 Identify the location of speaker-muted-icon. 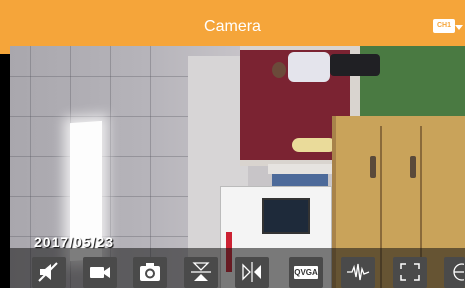
(48, 272).